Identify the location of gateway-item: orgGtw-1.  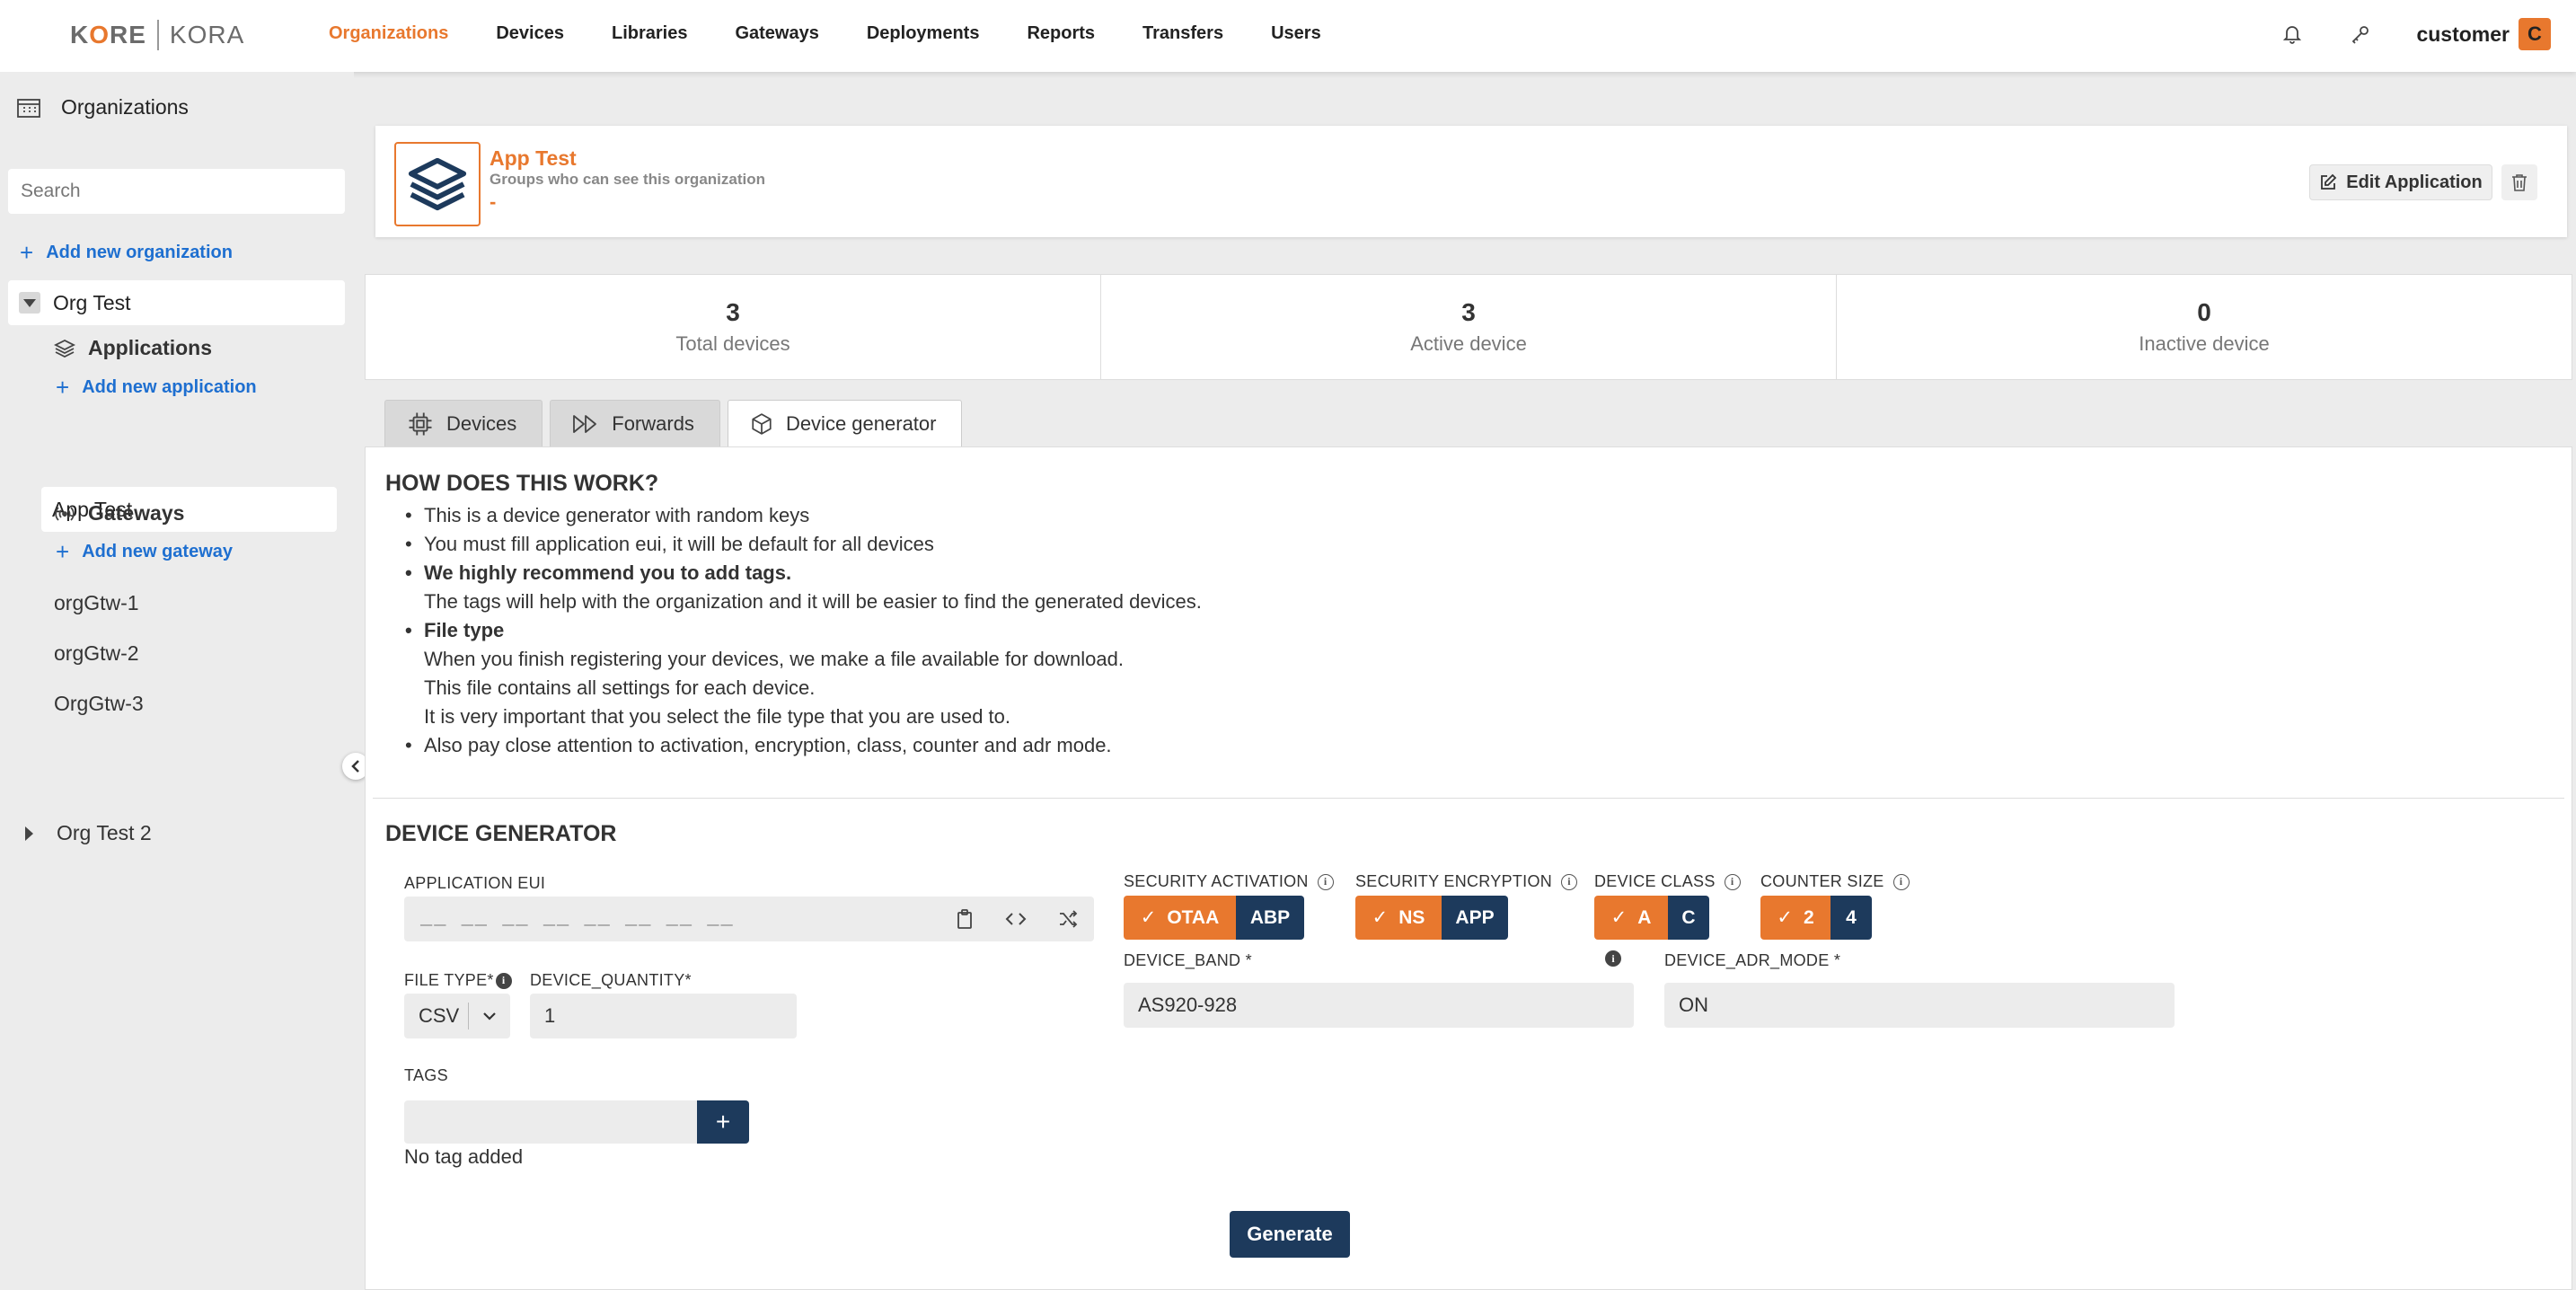
(96, 603).